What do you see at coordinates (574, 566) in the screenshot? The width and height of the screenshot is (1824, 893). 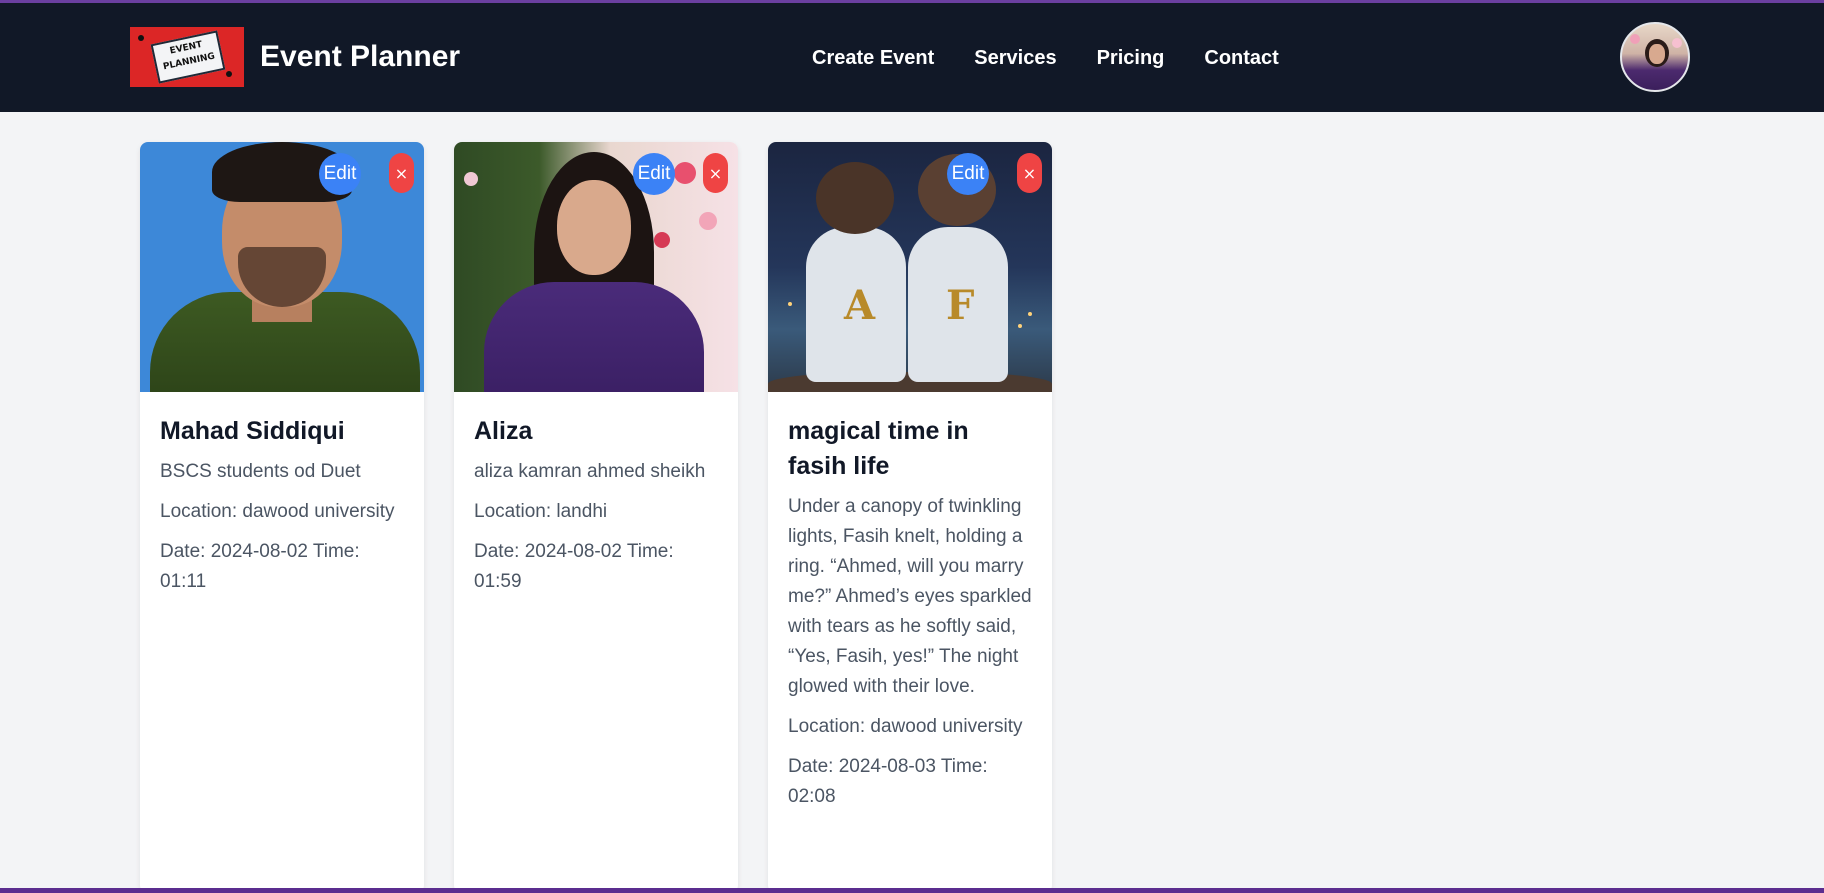 I see `event-datetime: Date: 2024-08-02 Time: 01:59` at bounding box center [574, 566].